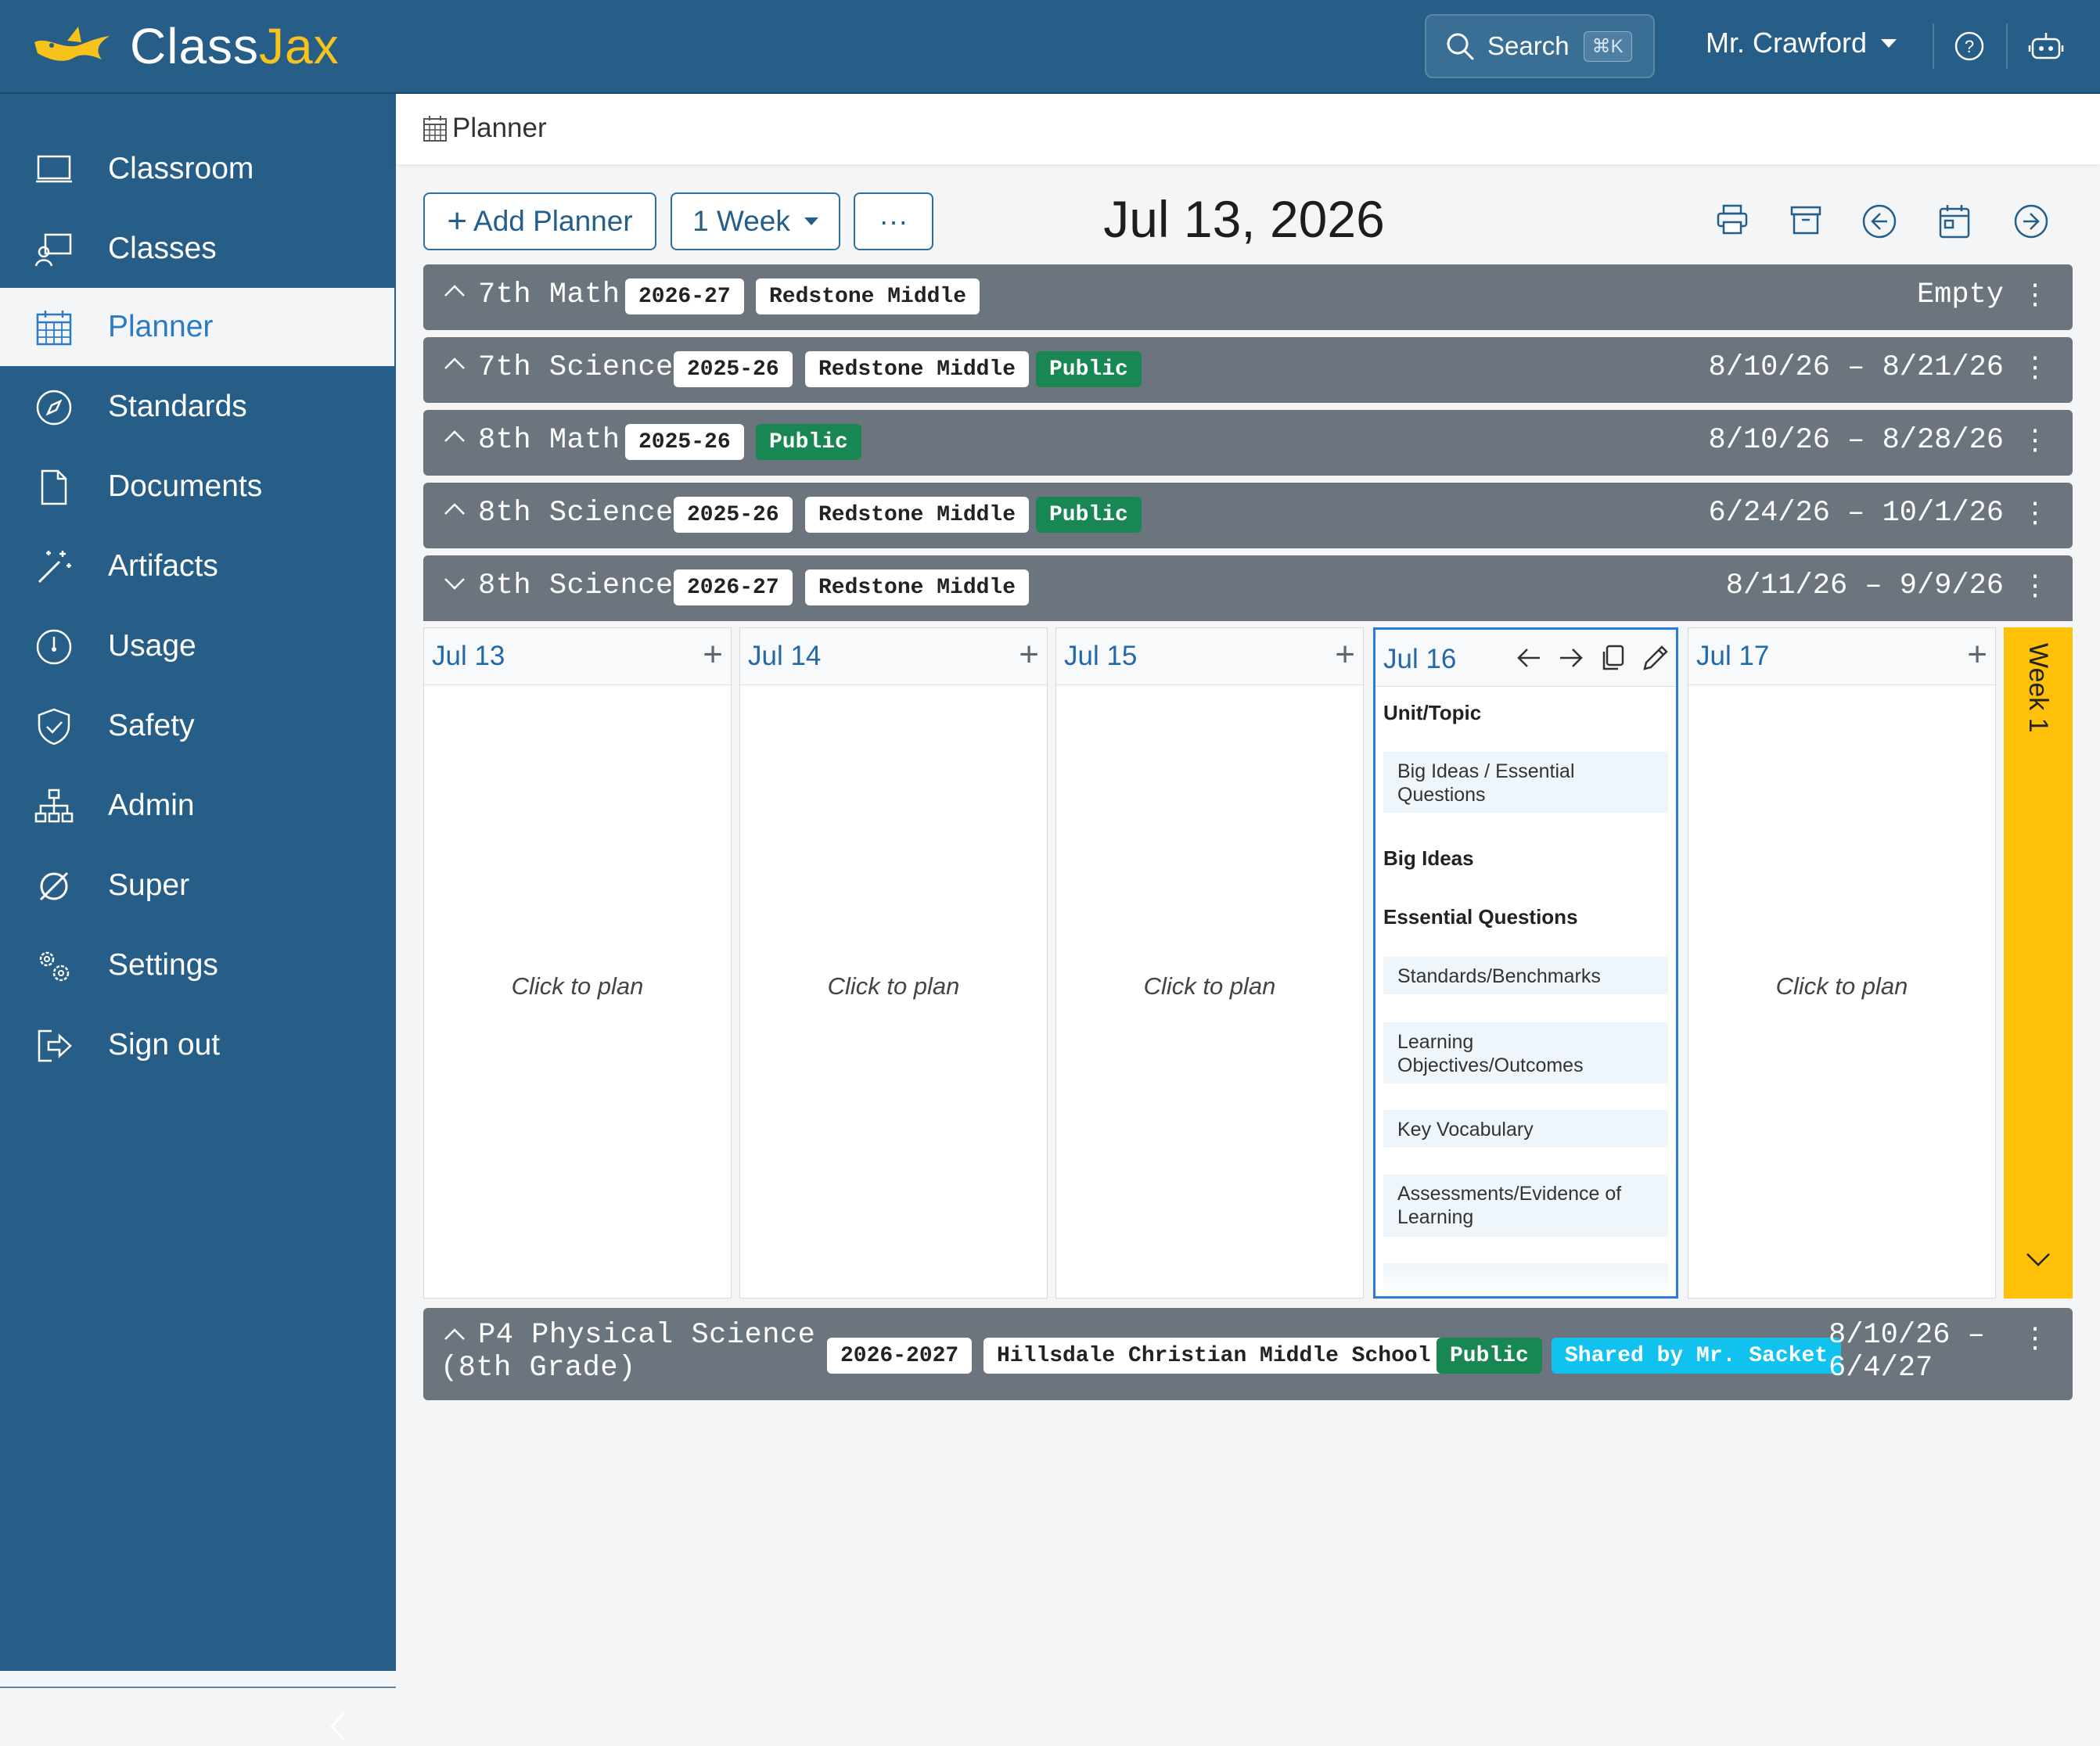 This screenshot has height=1746, width=2100. Describe the element at coordinates (164, 1045) in the screenshot. I see `sidebar-item-label: Sign out` at that location.